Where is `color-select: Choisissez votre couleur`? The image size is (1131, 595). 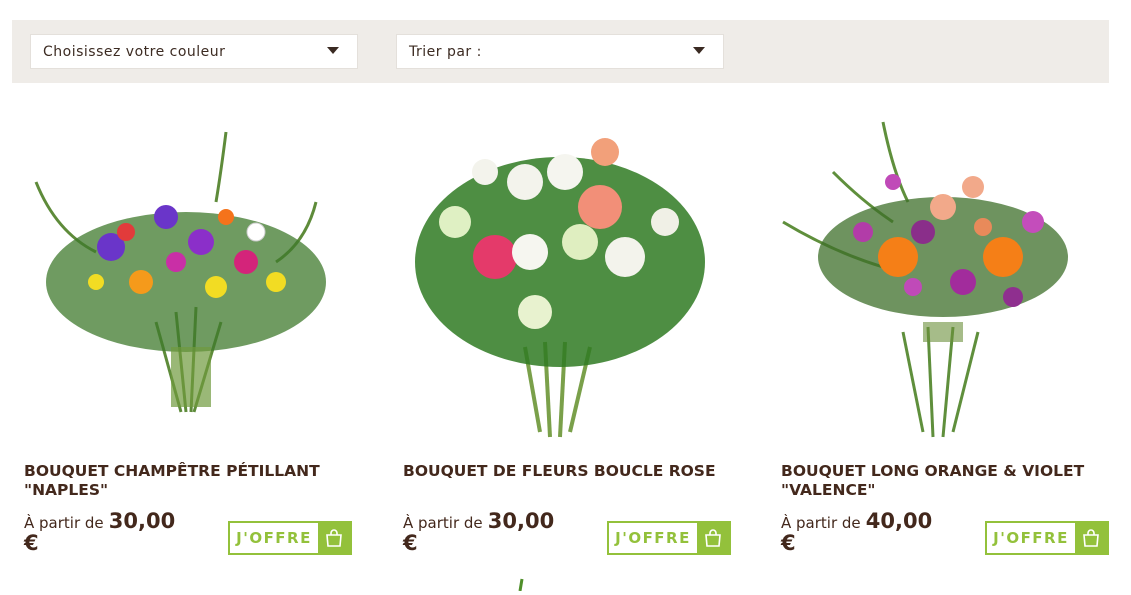
color-select: Choisissez votre couleur is located at coordinates (194, 51).